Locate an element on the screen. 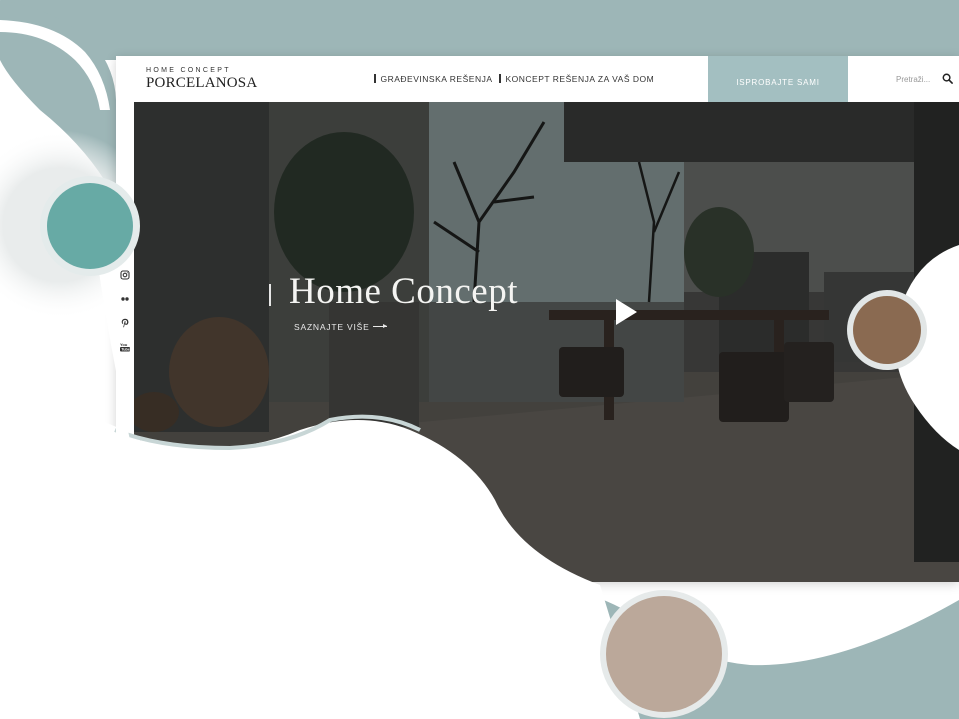  instagram-icon is located at coordinates (125, 275).